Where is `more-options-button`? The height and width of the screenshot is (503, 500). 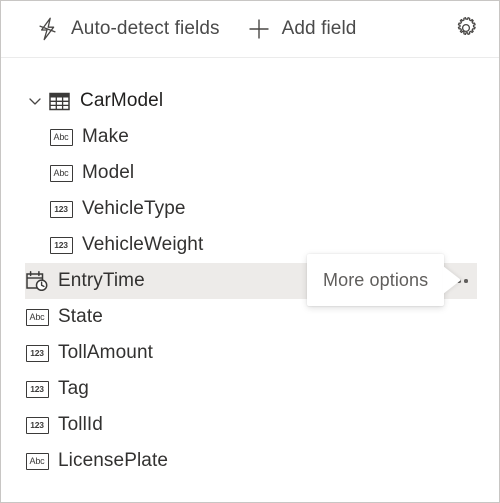 more-options-button is located at coordinates (459, 281).